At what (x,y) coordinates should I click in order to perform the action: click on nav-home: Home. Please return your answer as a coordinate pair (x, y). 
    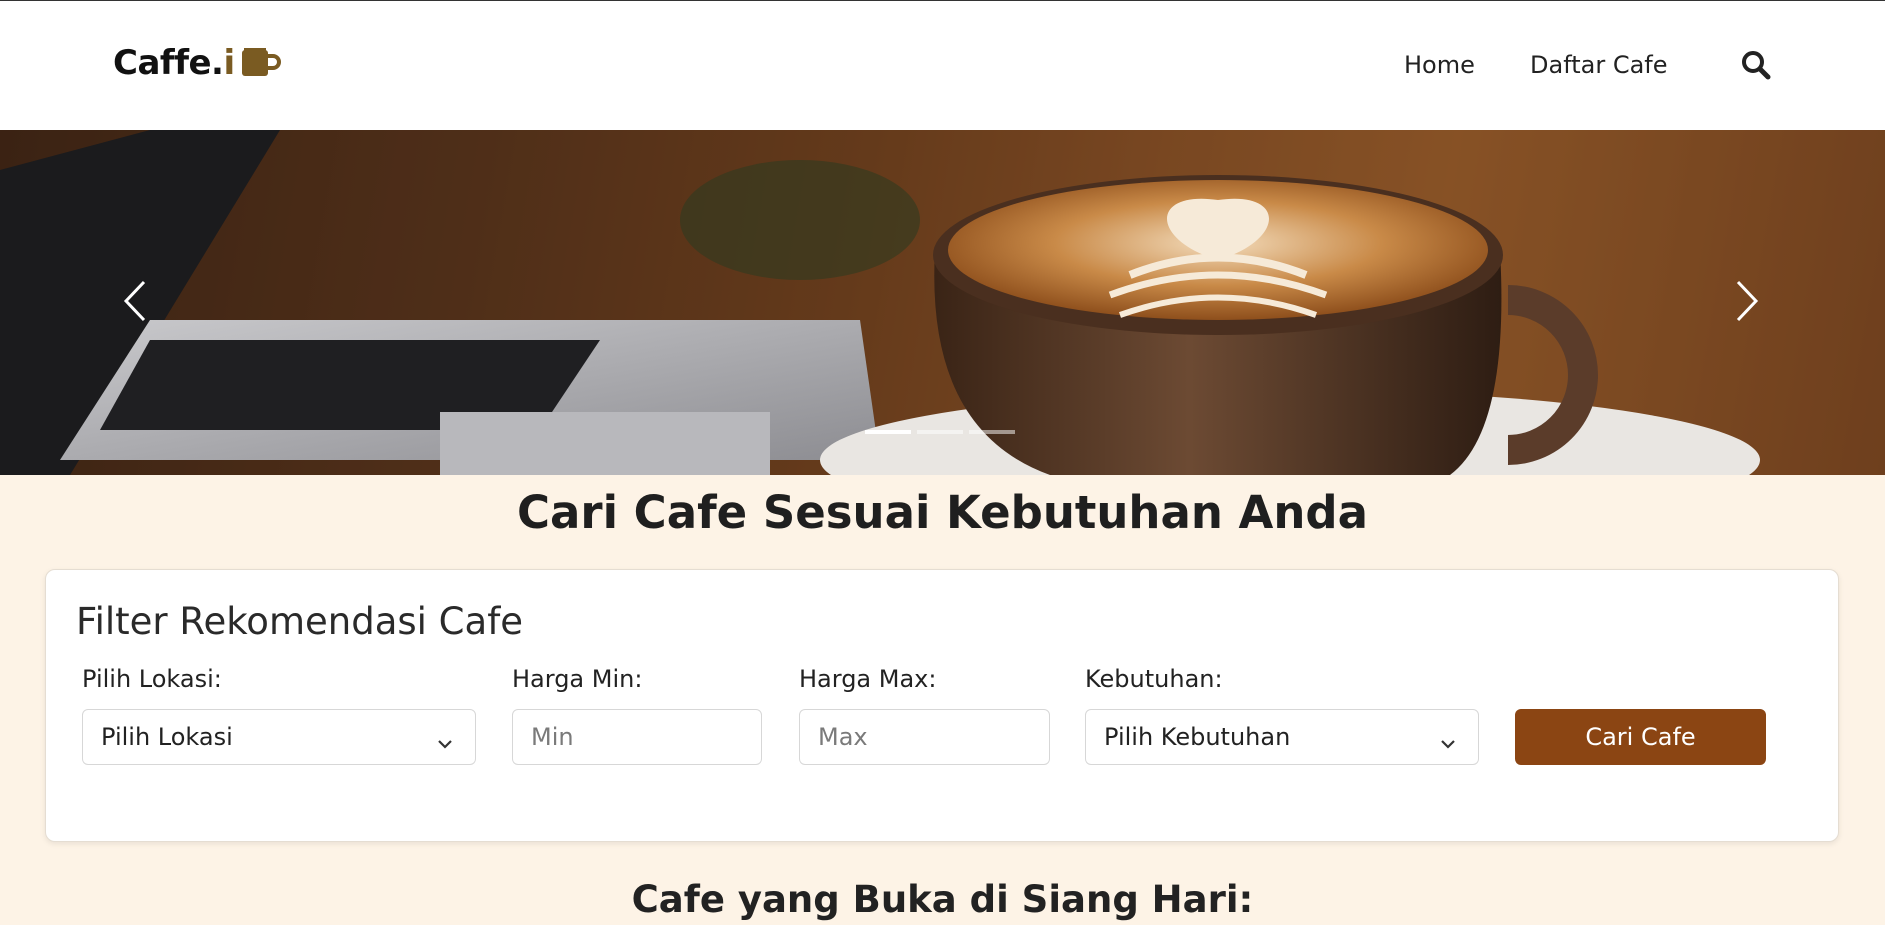
    Looking at the image, I should click on (1439, 65).